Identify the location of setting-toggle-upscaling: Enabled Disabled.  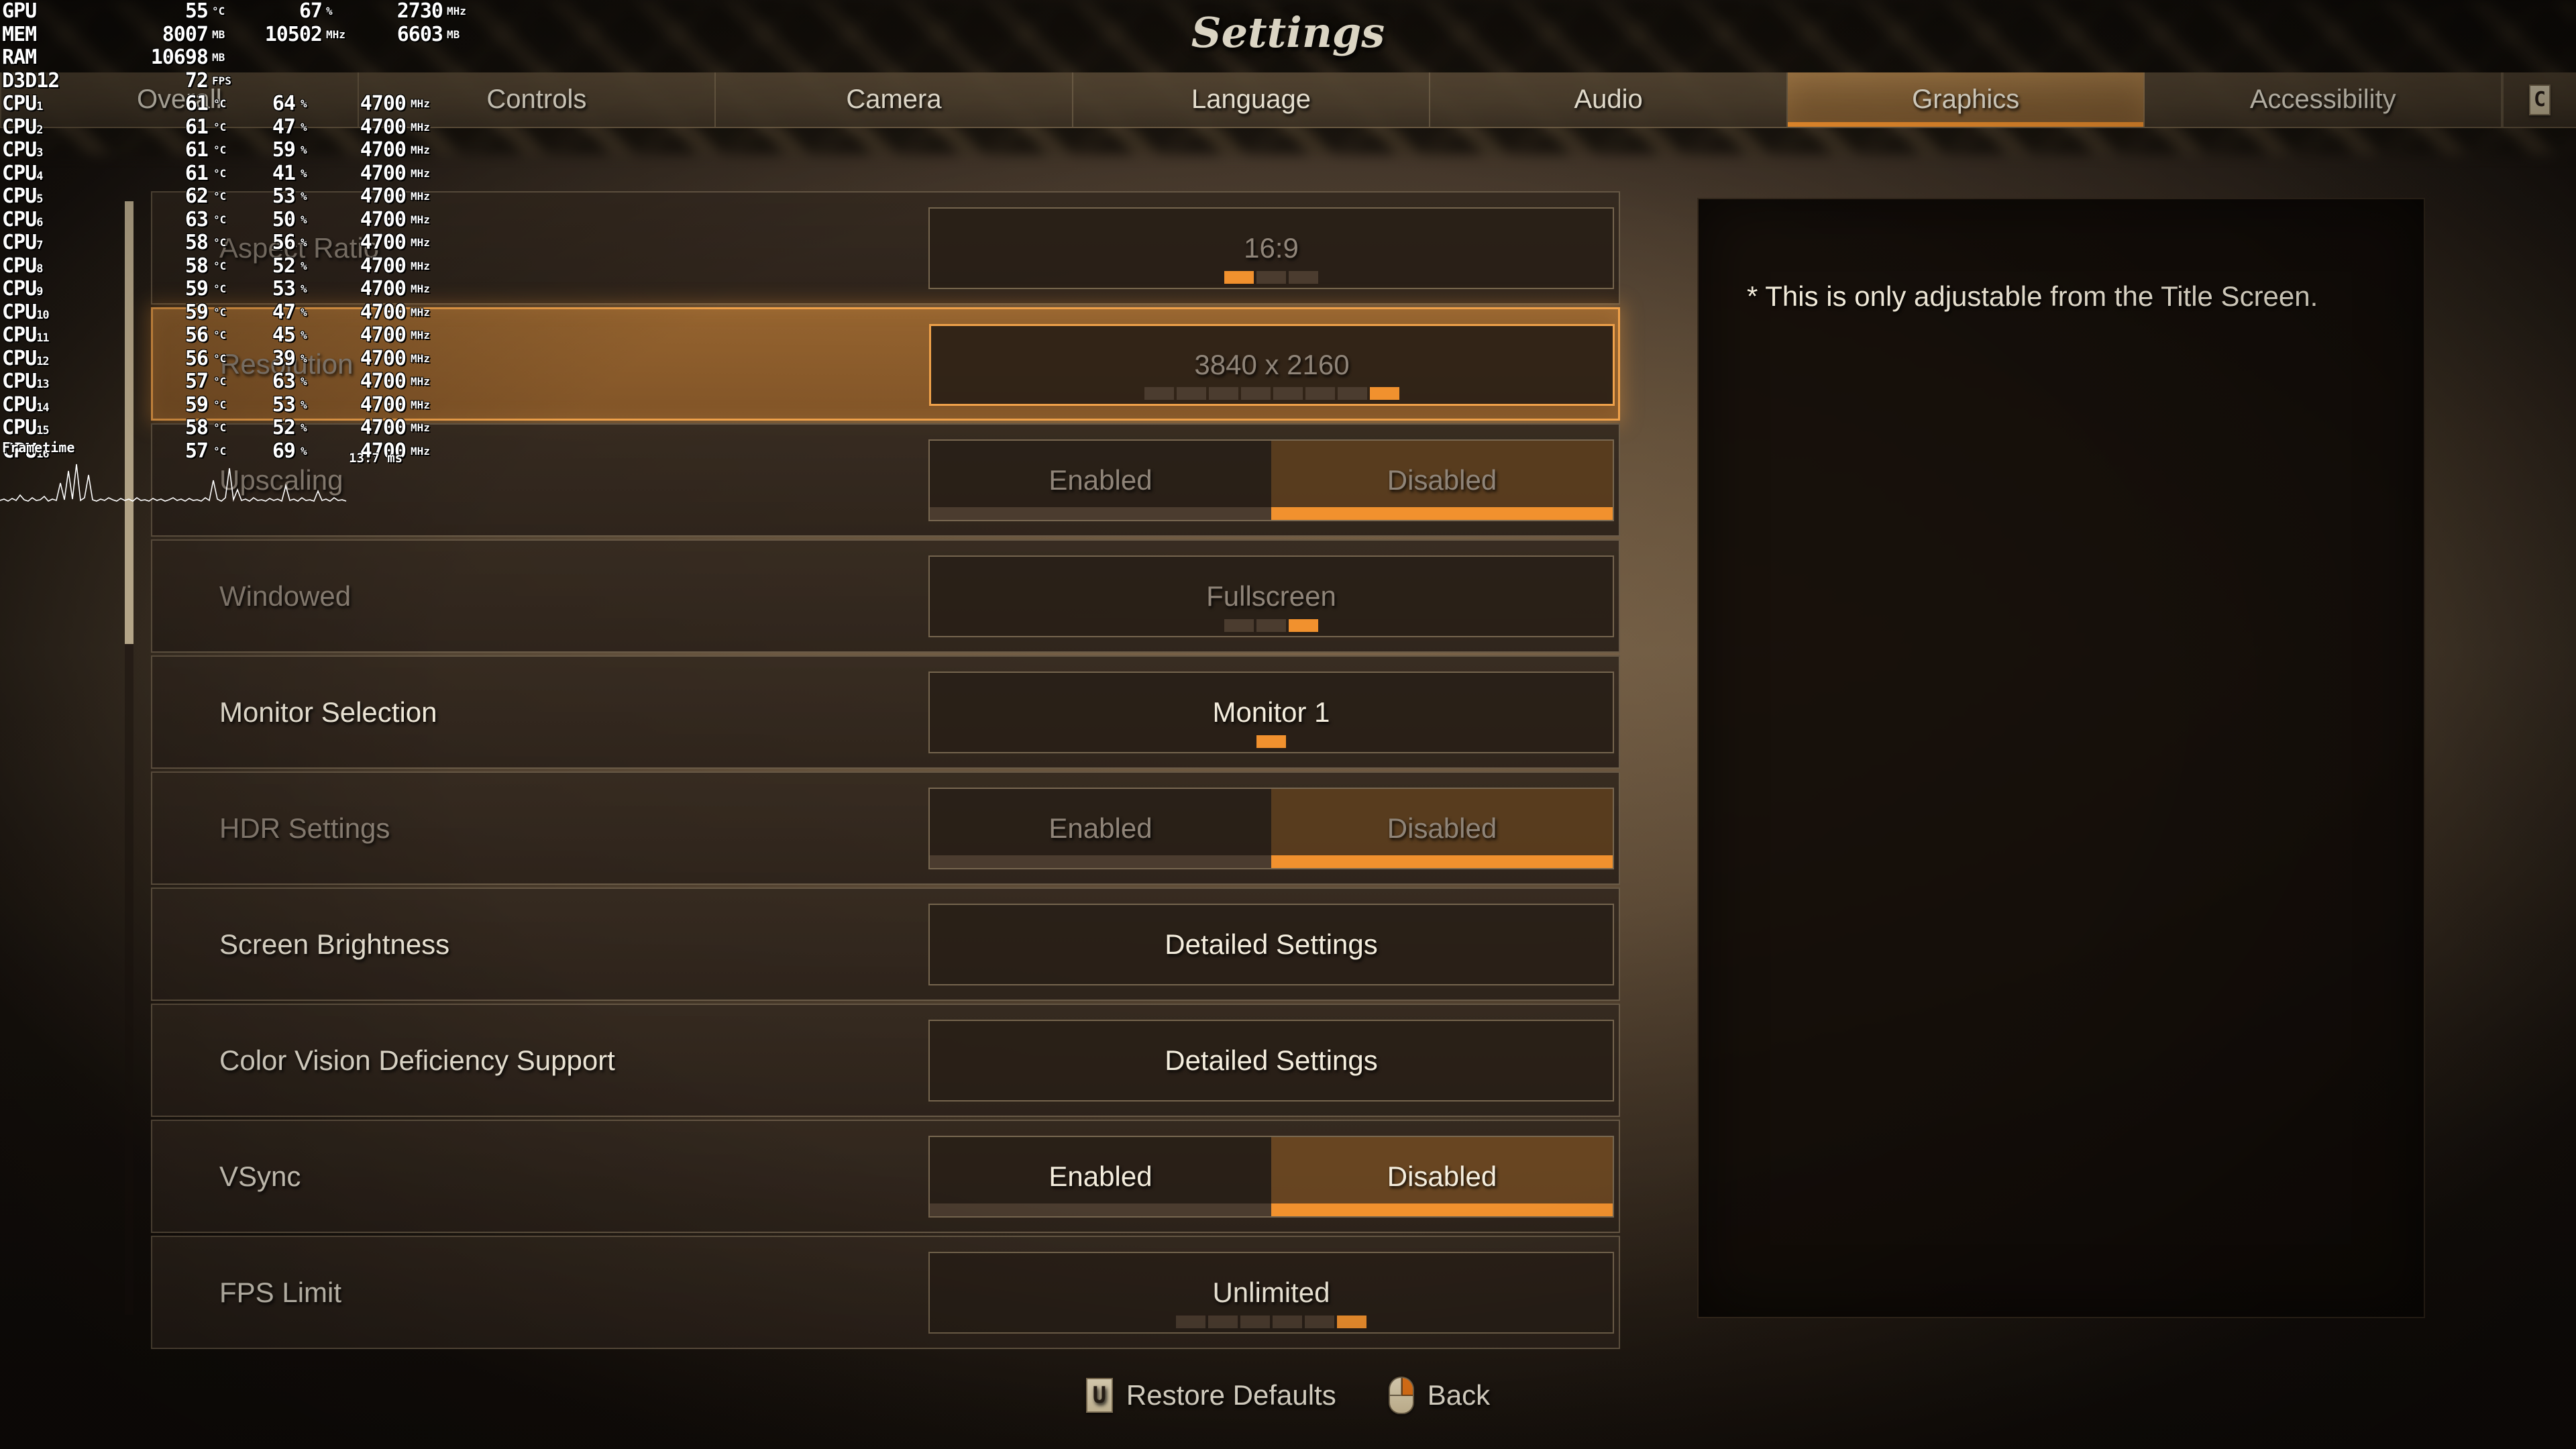
(1271, 480).